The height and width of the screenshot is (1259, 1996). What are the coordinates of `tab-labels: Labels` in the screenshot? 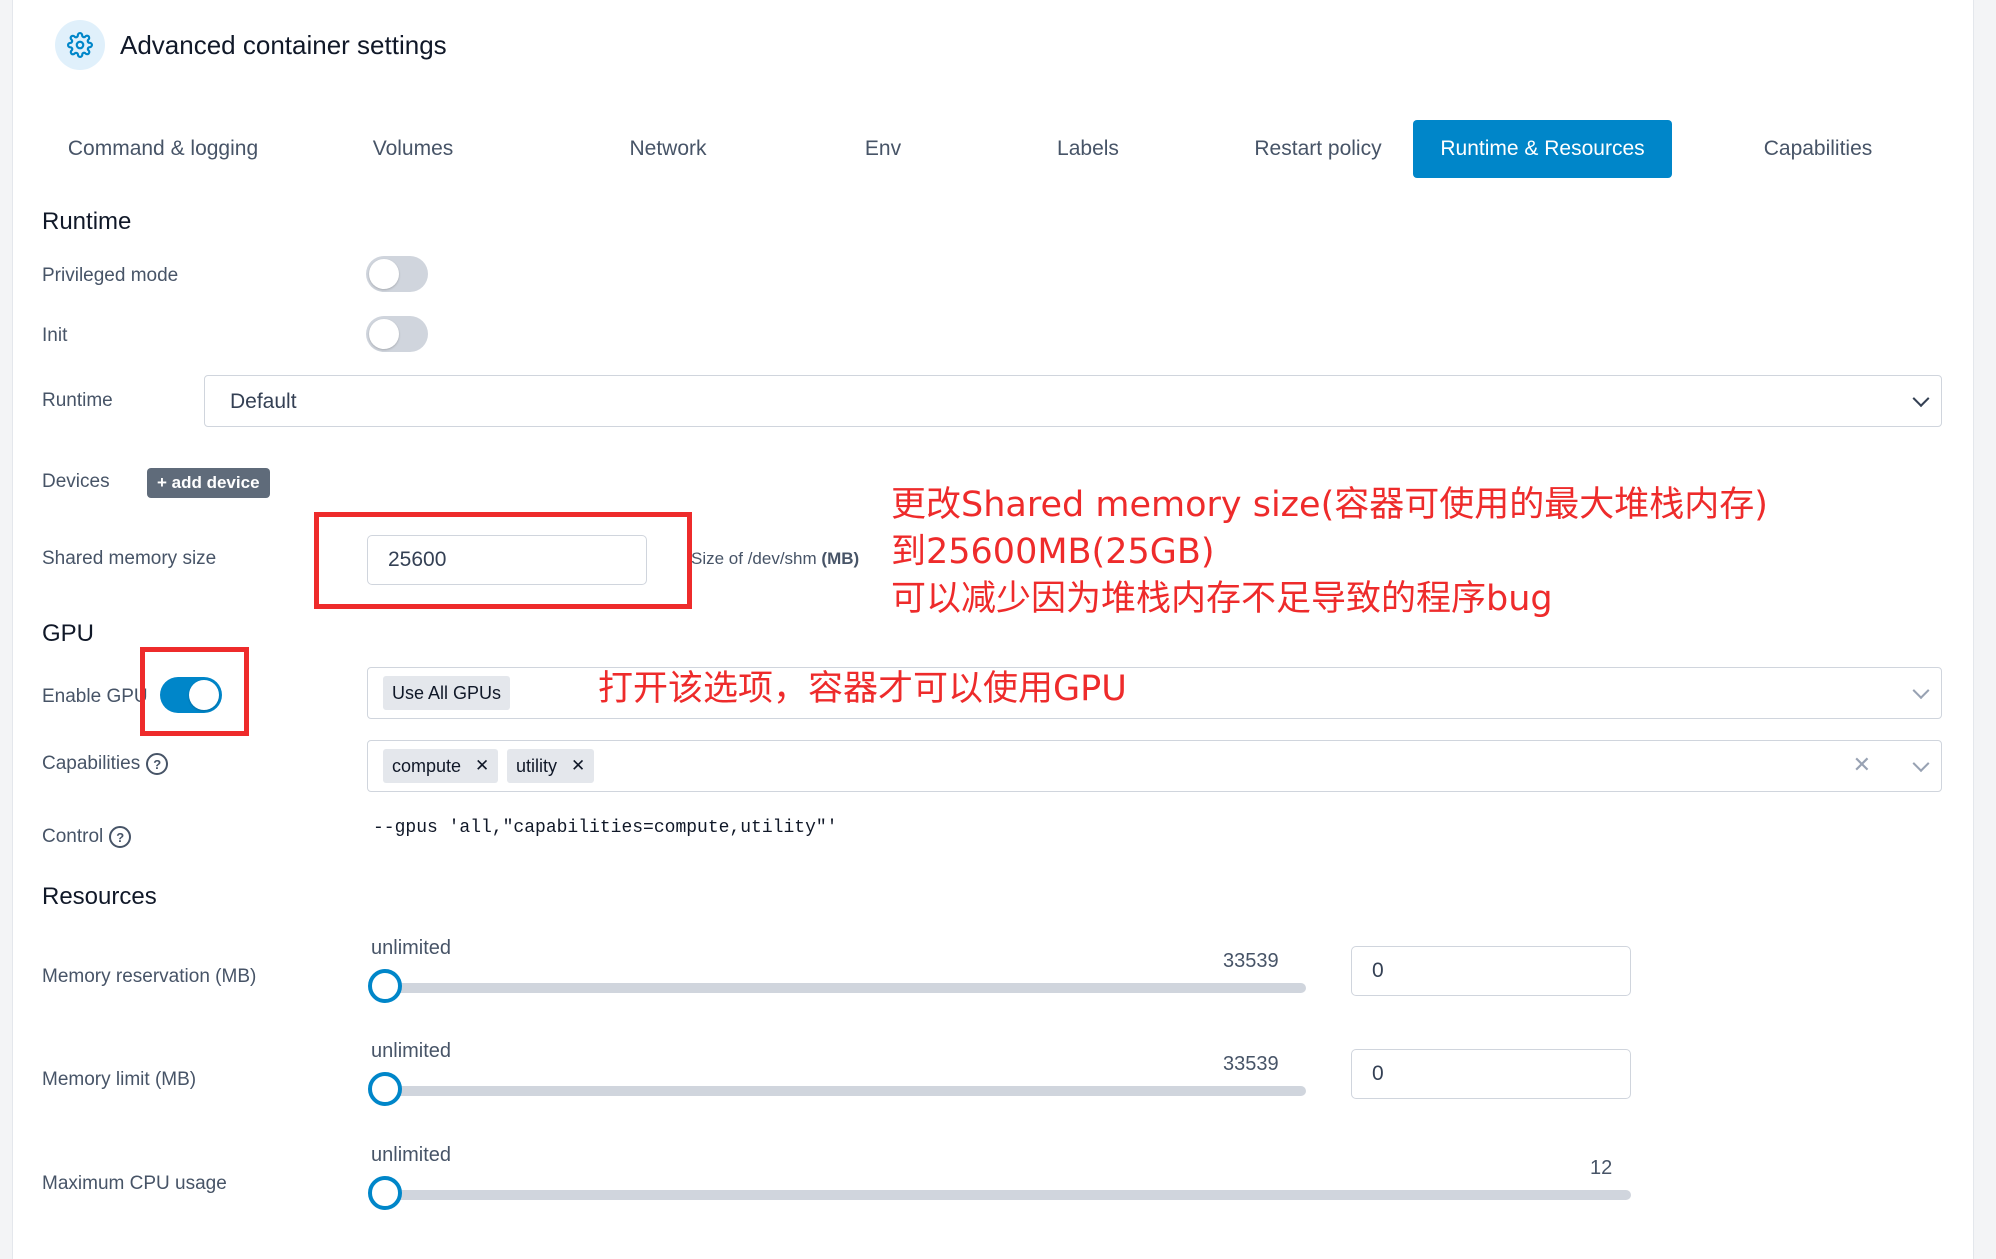 It's located at (1088, 149).